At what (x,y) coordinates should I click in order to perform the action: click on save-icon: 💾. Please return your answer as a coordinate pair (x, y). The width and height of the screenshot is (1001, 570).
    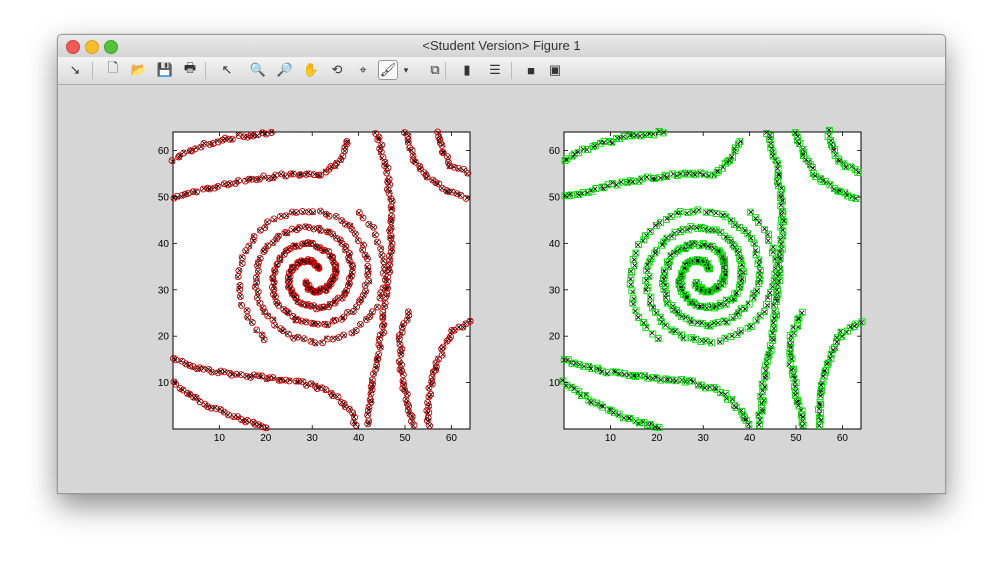
    Looking at the image, I should click on (165, 70).